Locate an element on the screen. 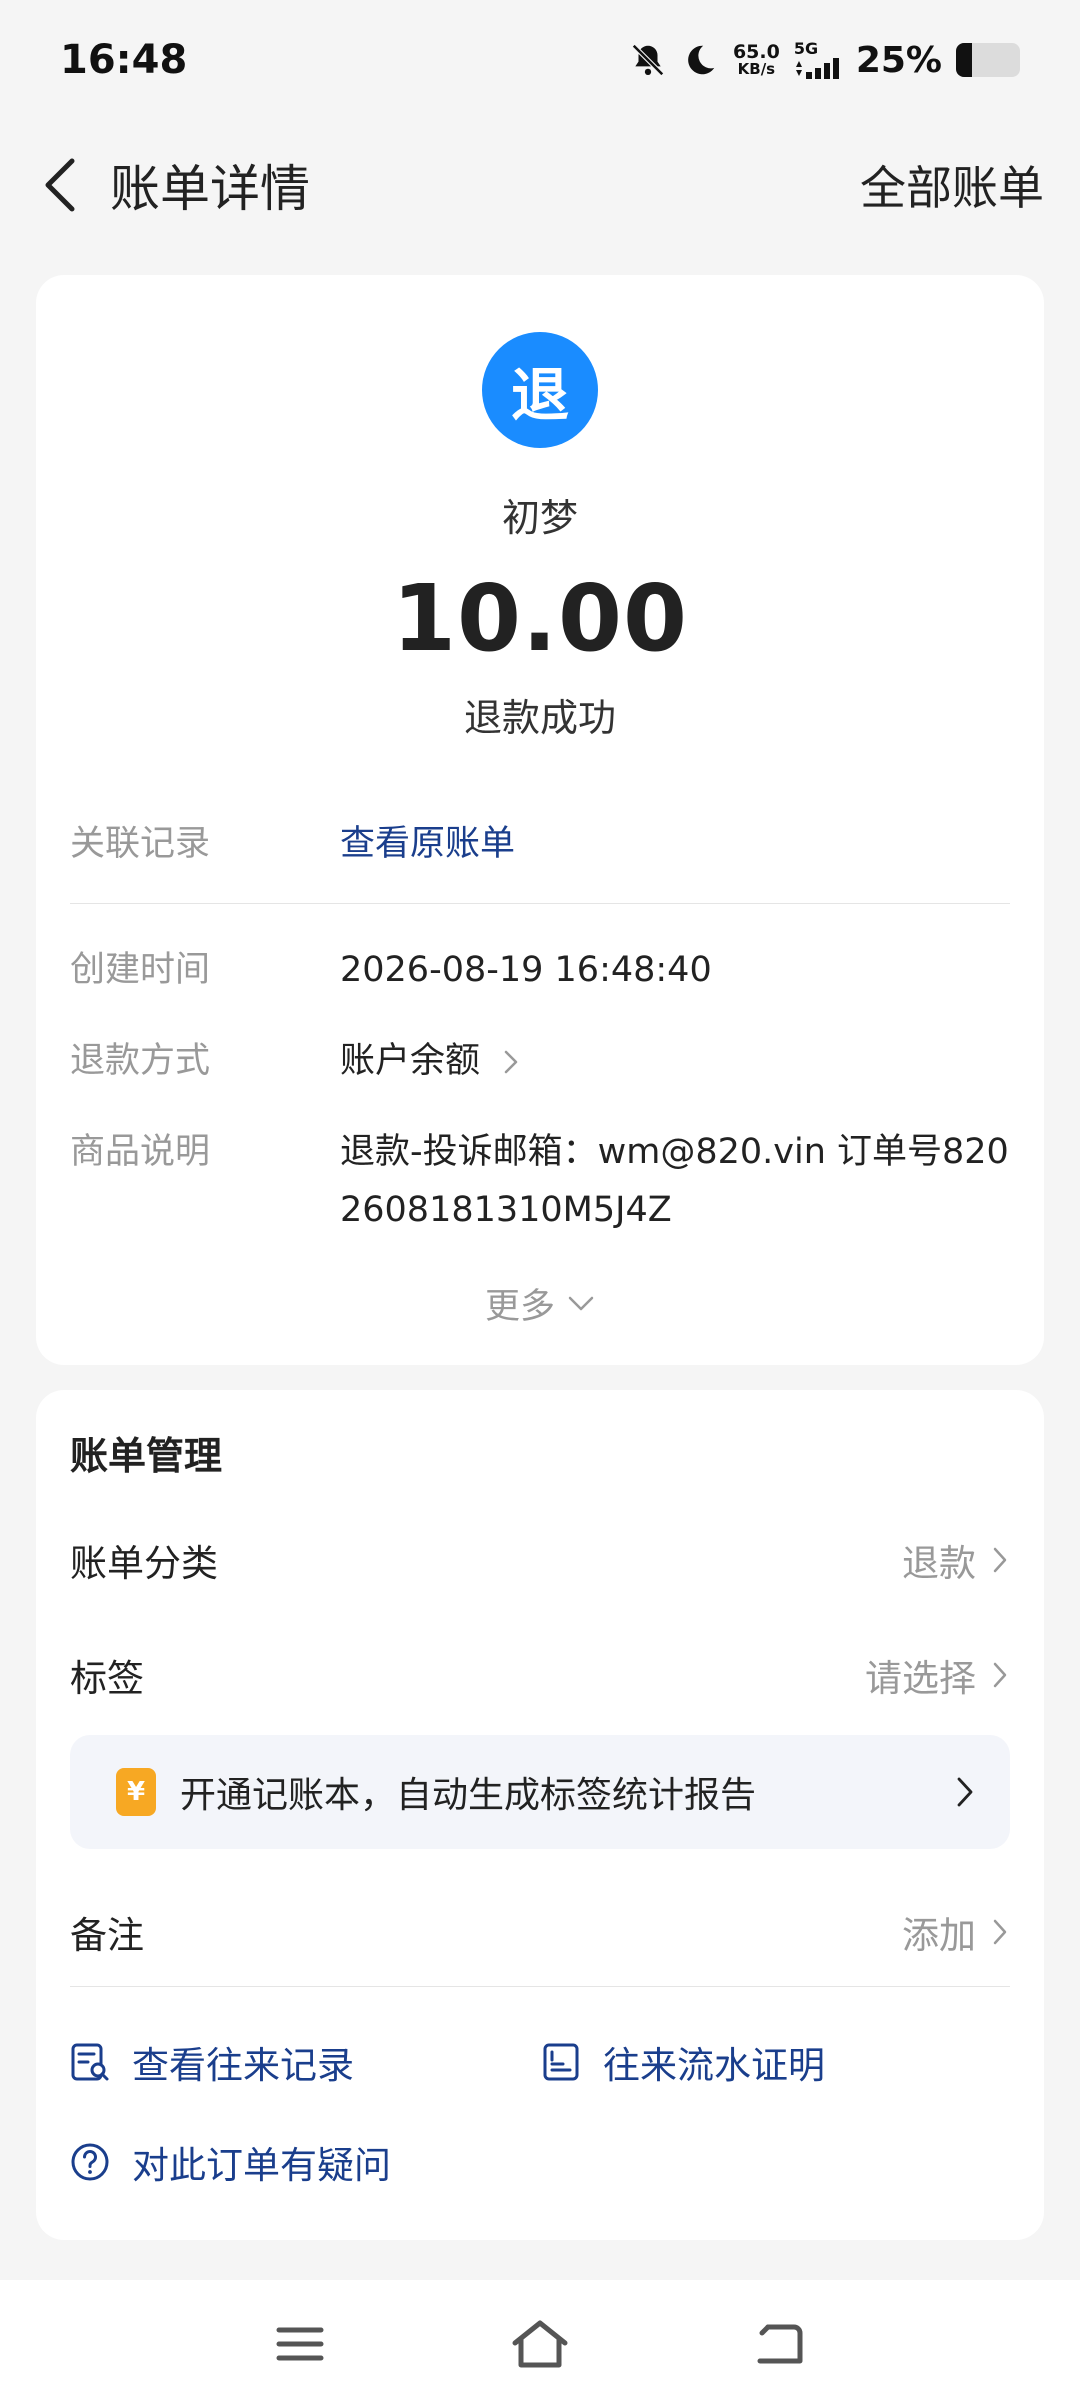 This screenshot has height=2408, width=1080. header-left: 账单详情 is located at coordinates (173, 185).